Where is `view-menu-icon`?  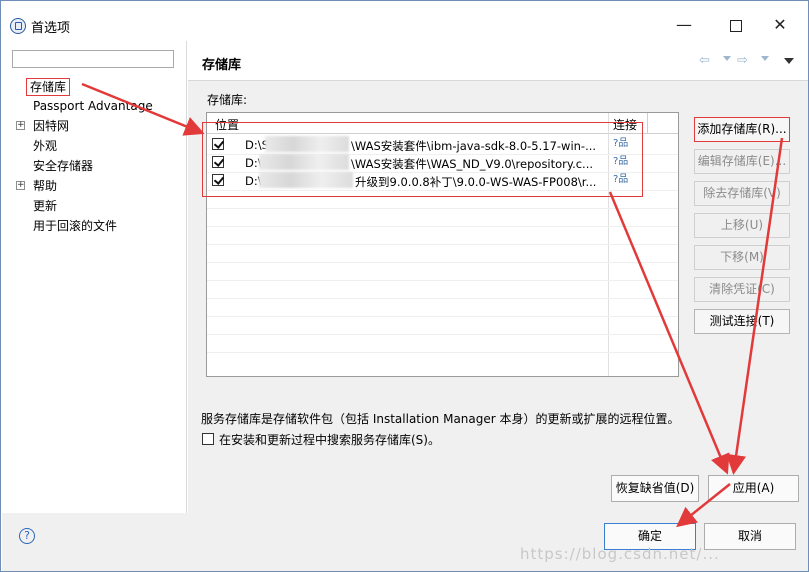 view-menu-icon is located at coordinates (789, 61).